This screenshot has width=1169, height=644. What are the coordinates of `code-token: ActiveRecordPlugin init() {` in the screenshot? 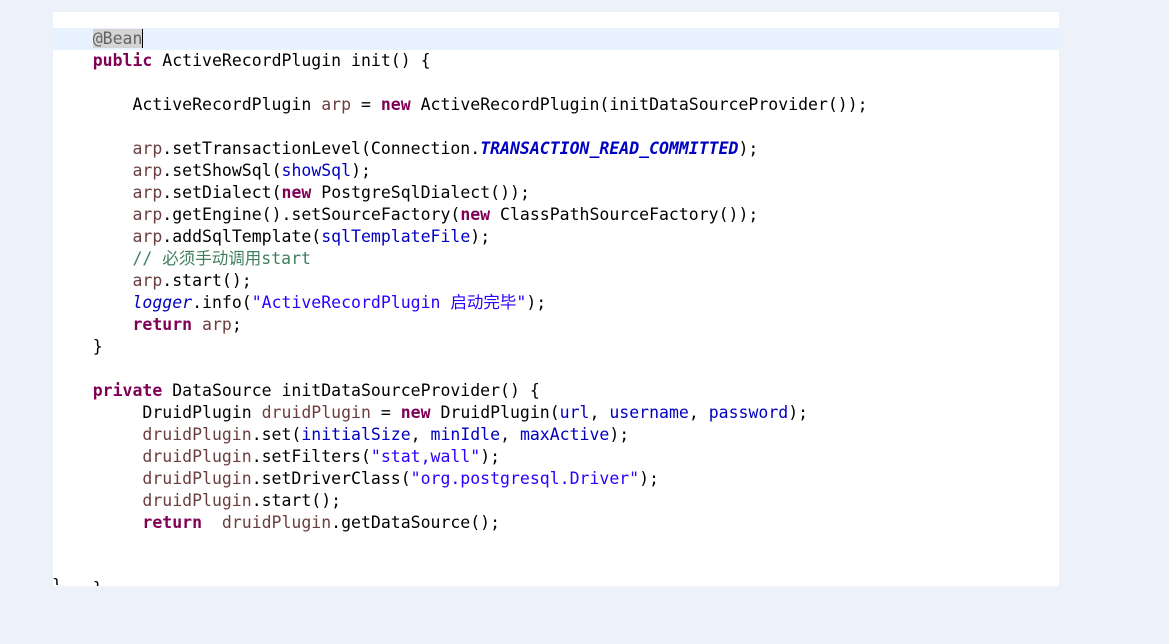 It's located at (291, 60).